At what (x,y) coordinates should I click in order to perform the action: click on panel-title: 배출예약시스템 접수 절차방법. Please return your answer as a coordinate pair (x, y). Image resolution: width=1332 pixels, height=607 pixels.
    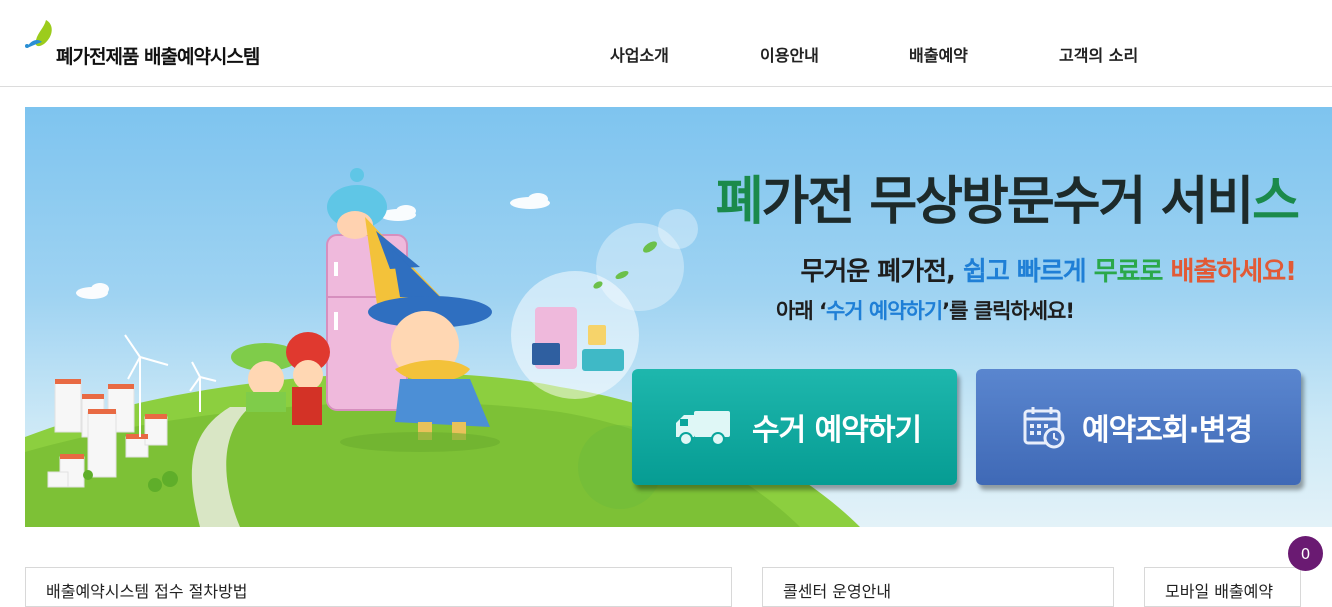
    Looking at the image, I should click on (147, 591).